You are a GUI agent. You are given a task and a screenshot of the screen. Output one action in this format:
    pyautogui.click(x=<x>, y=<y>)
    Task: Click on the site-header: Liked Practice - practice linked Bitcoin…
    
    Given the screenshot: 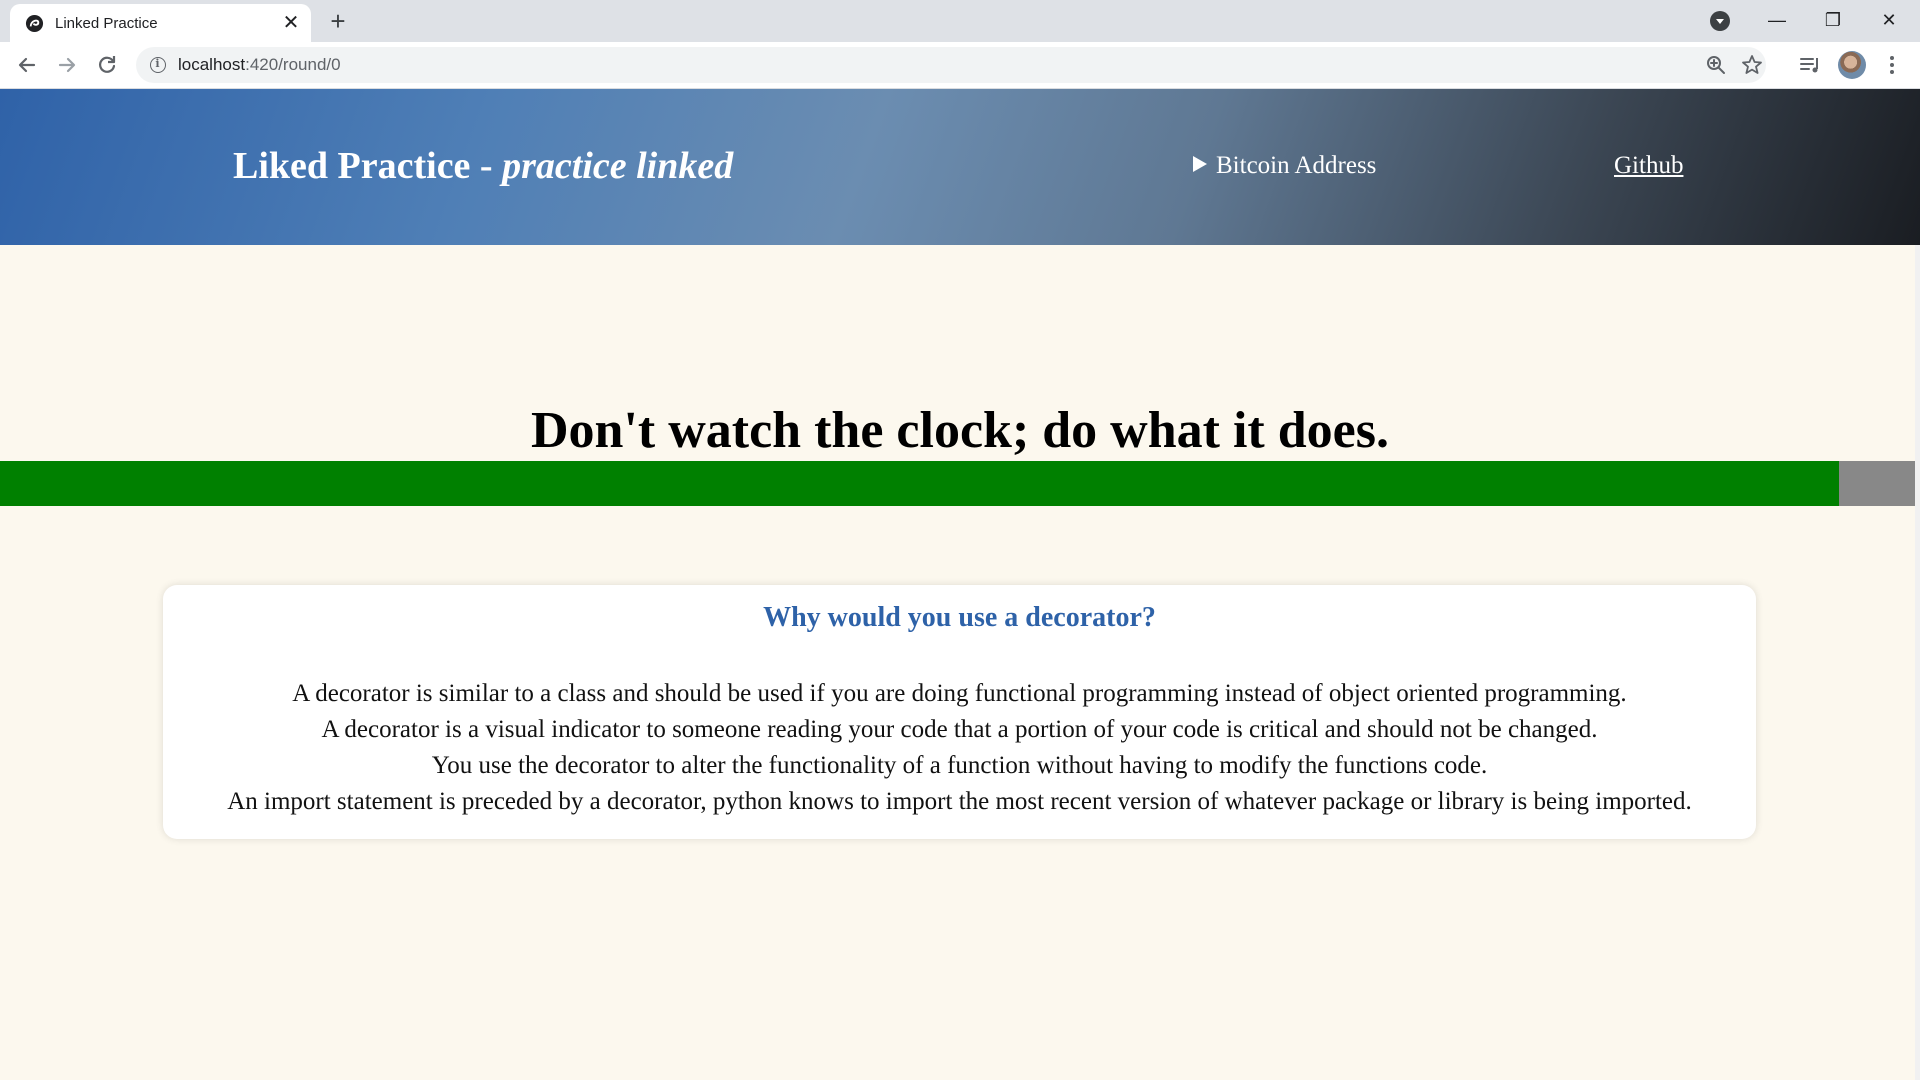 What is the action you would take?
    pyautogui.click(x=960, y=167)
    